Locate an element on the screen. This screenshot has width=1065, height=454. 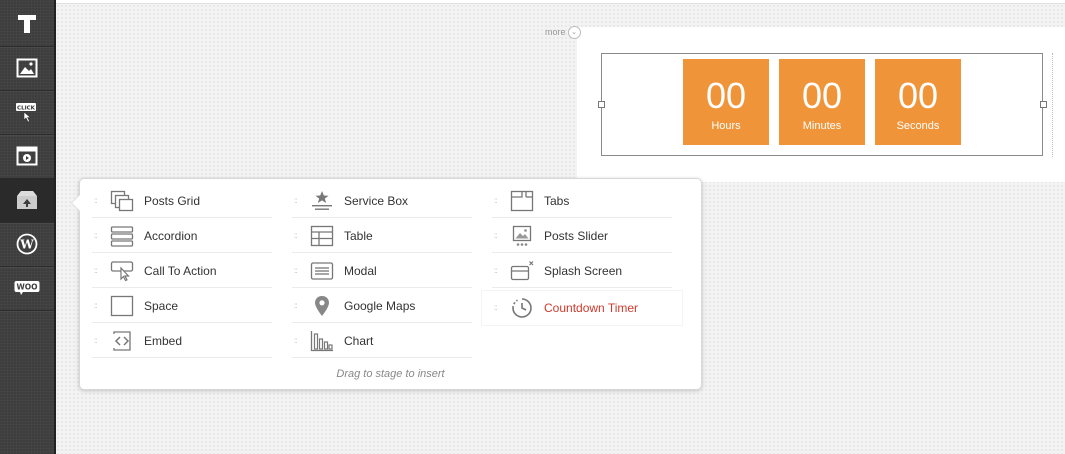
image-icon is located at coordinates (27, 68).